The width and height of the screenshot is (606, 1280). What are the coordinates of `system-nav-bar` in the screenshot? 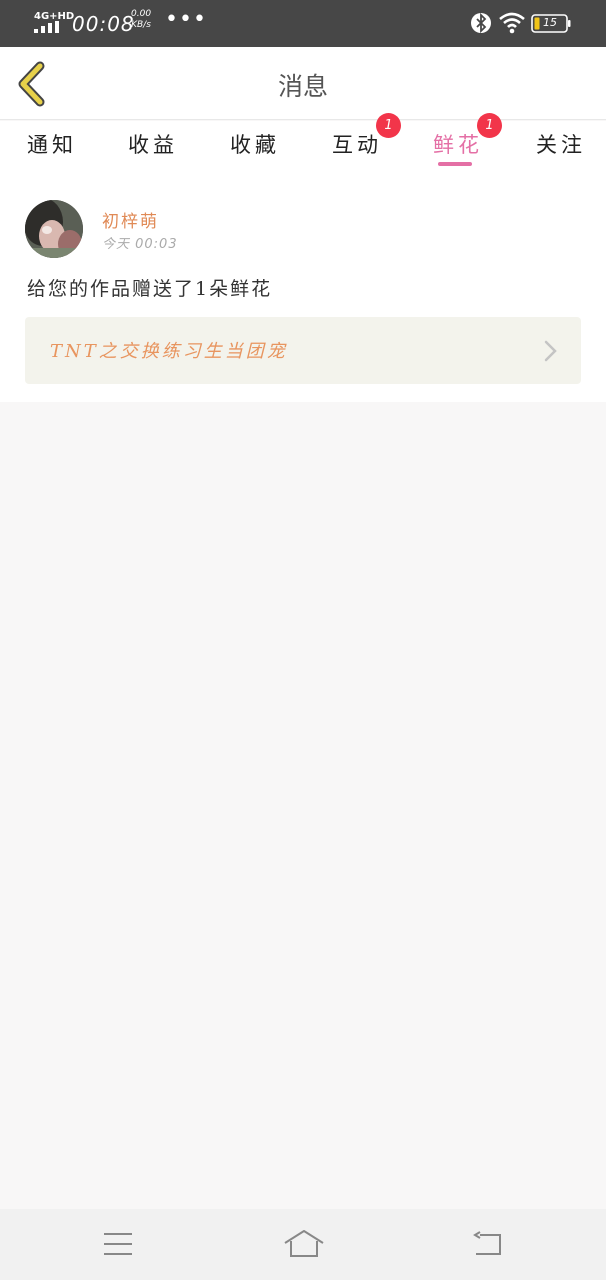 It's located at (303, 1244).